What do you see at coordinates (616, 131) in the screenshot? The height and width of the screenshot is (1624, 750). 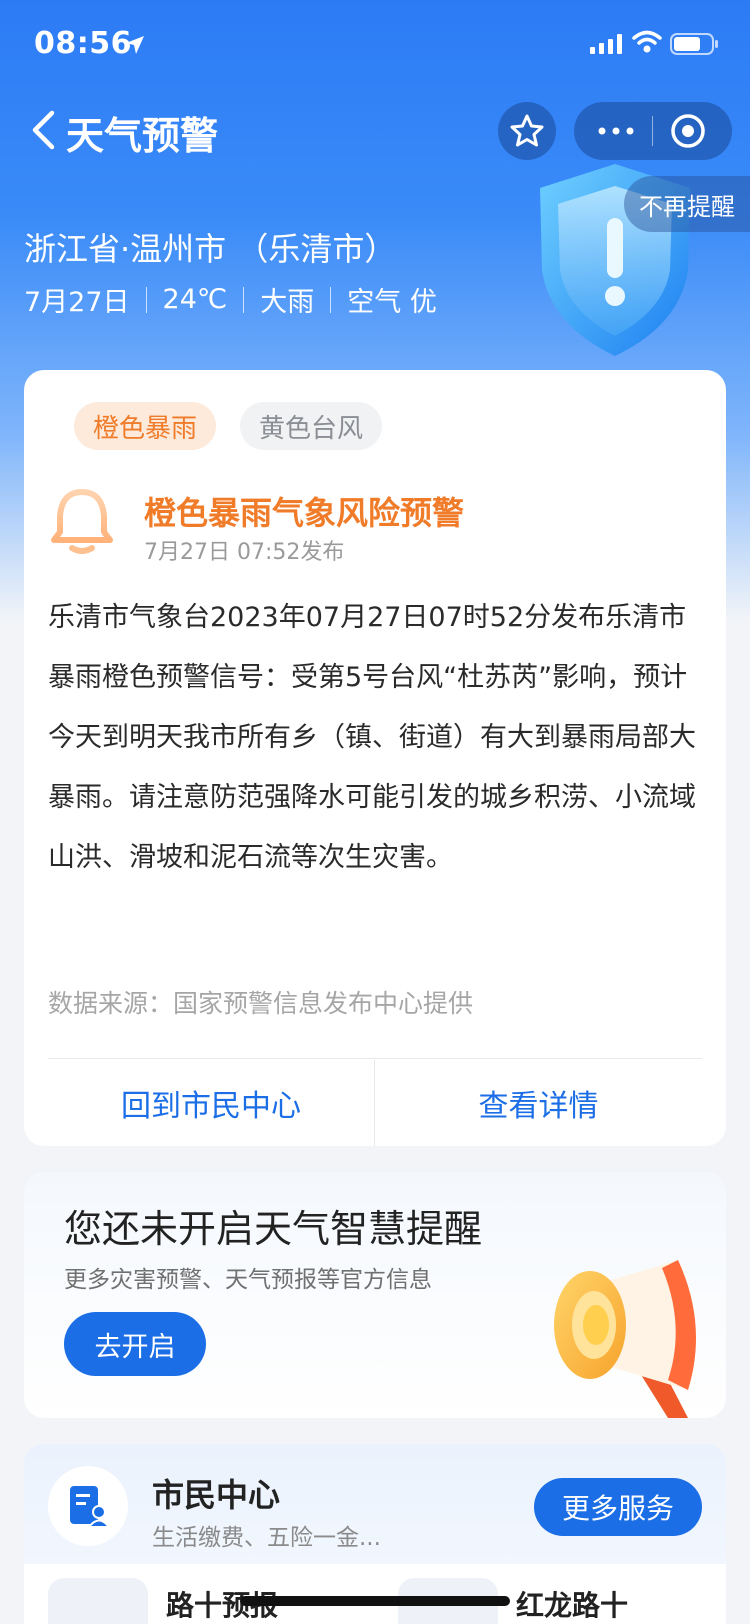 I see `more-dots-icon` at bounding box center [616, 131].